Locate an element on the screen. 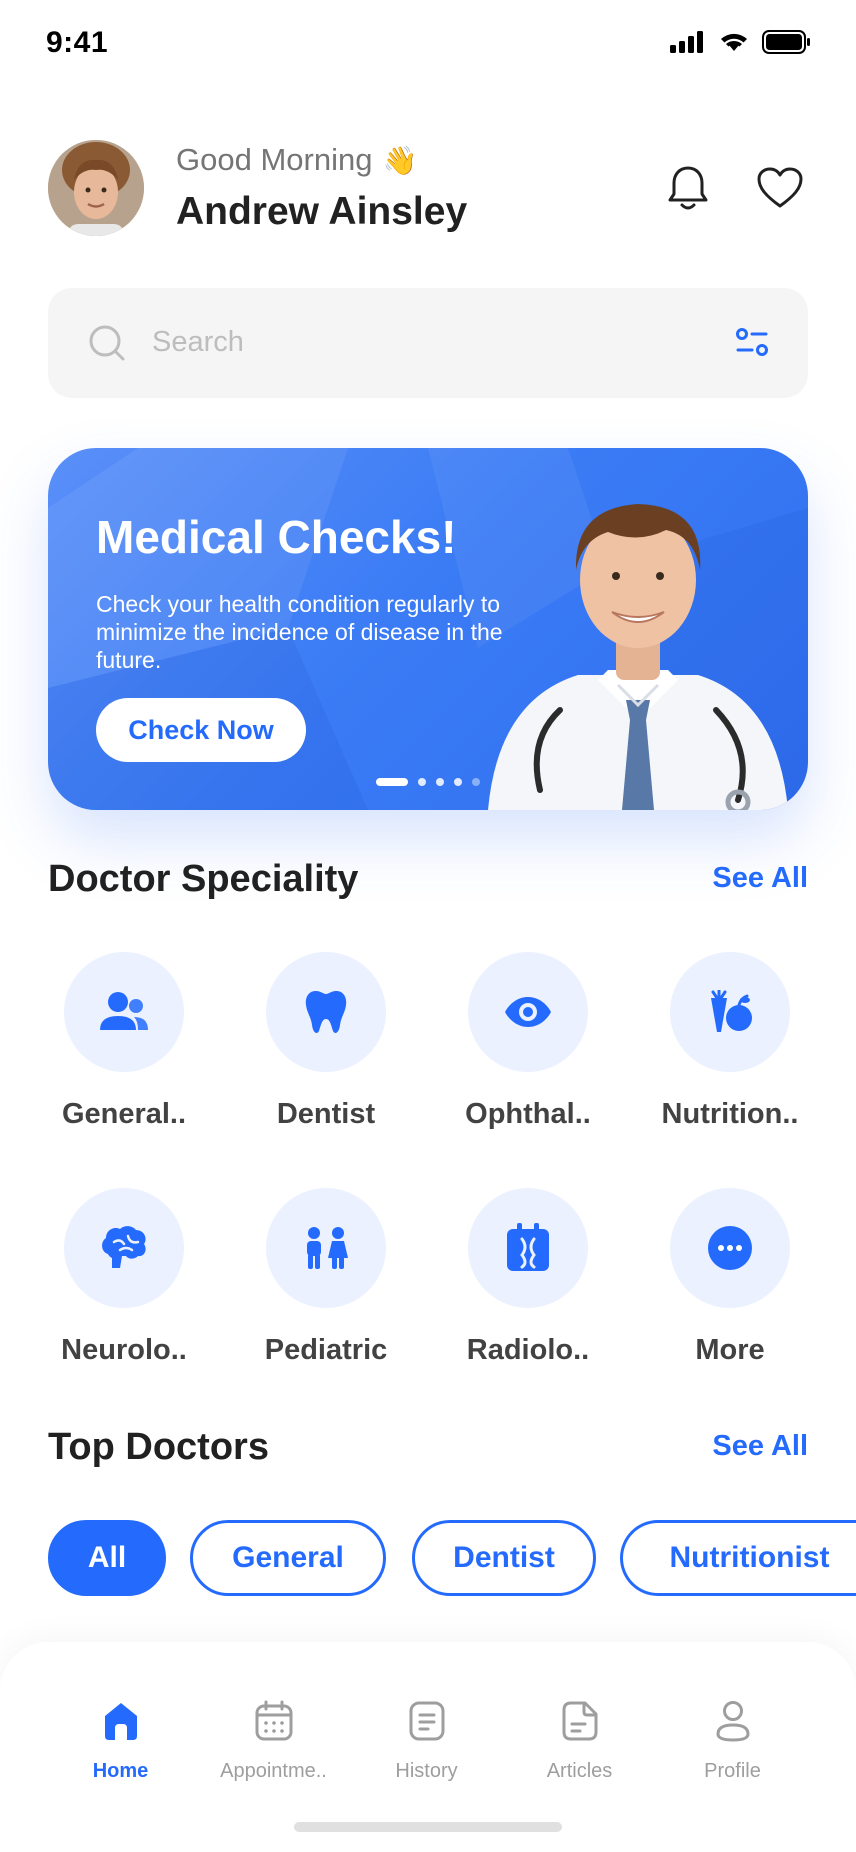  tooth-icon is located at coordinates (326, 1012).